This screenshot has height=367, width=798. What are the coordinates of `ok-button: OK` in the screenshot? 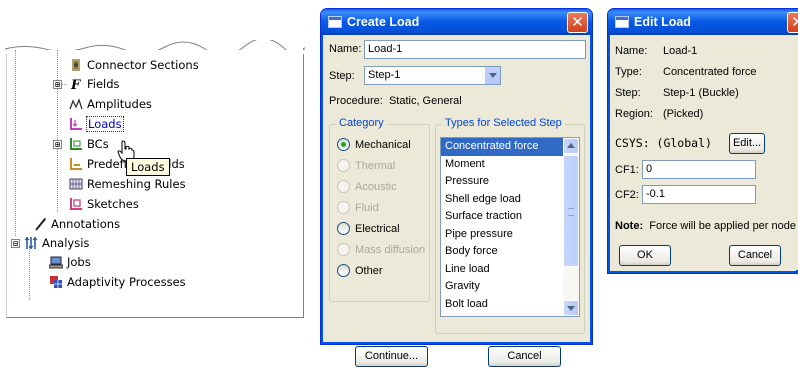 It's located at (645, 255).